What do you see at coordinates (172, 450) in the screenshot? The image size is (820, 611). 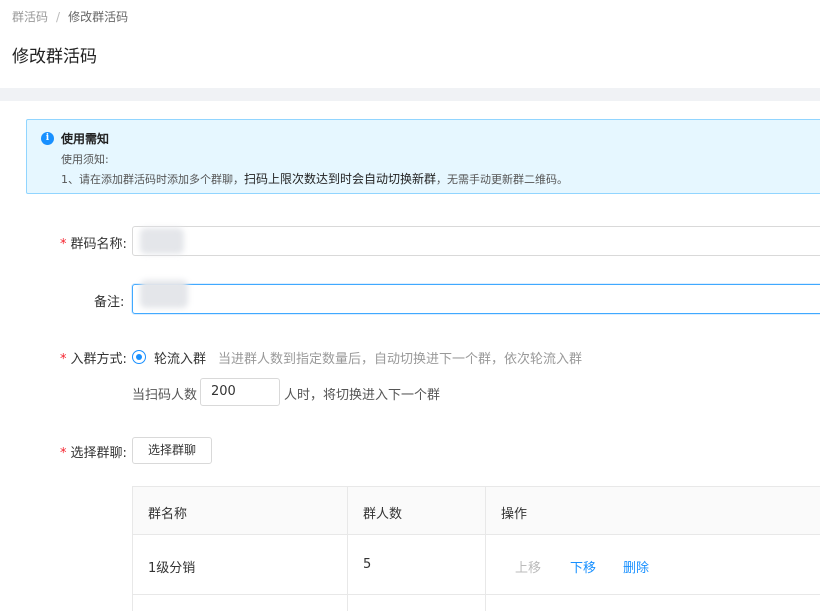 I see `select-group-button: 选择群聊` at bounding box center [172, 450].